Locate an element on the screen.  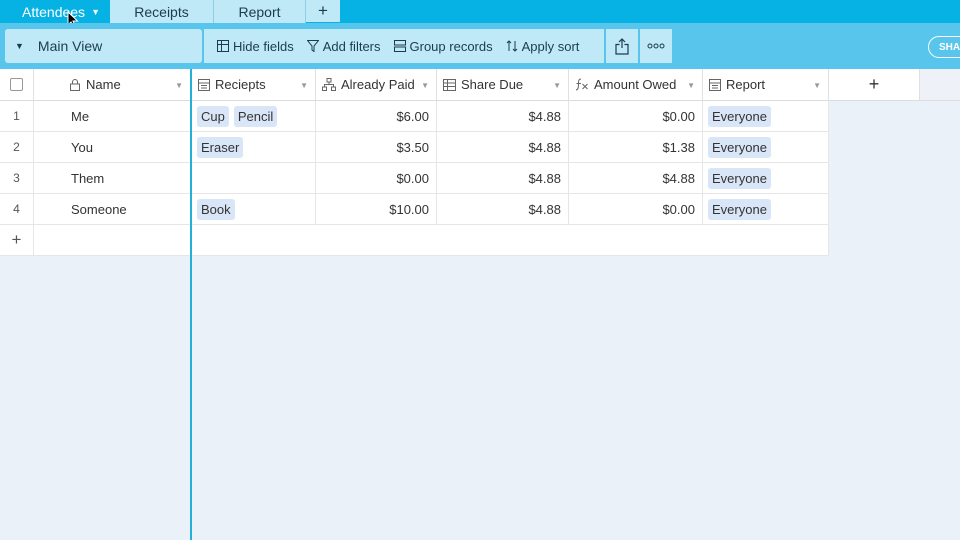
cell-amount-owed: $4.88 is located at coordinates (636, 178).